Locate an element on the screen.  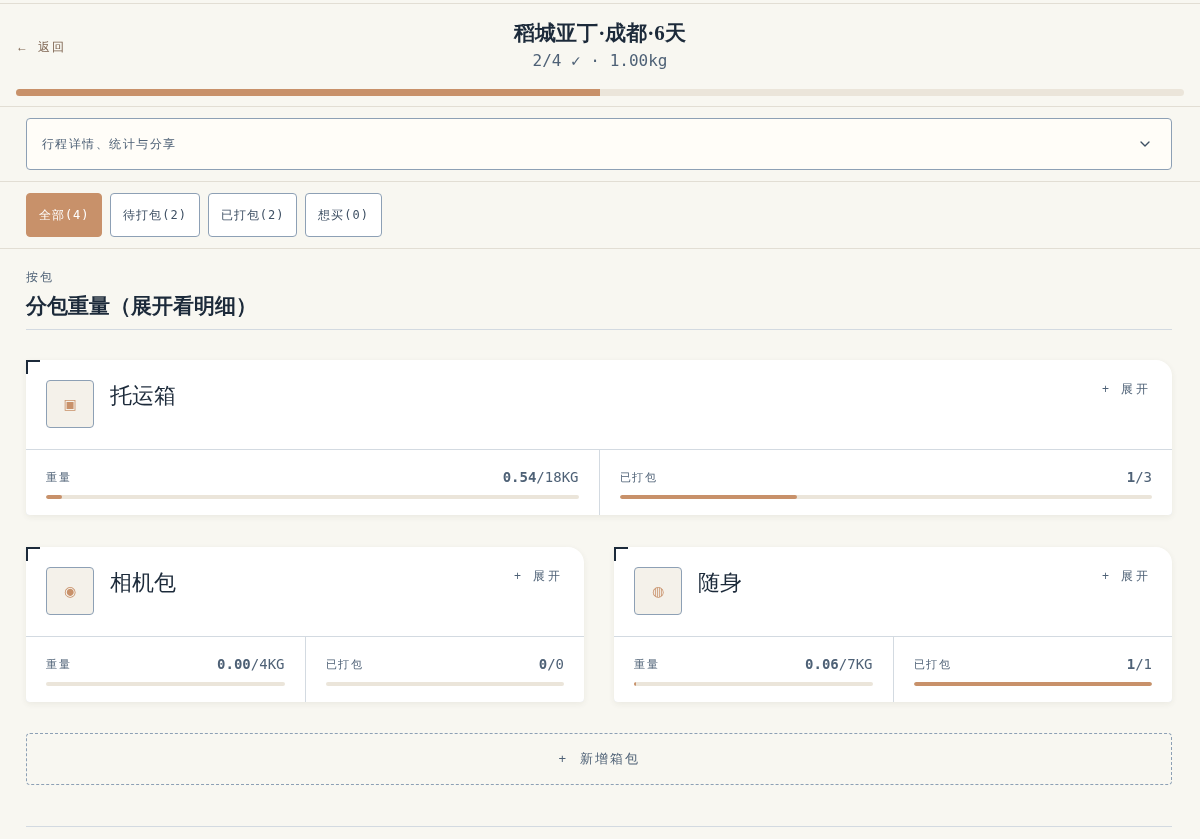
filter-tab: 已打包(2) is located at coordinates (252, 215).